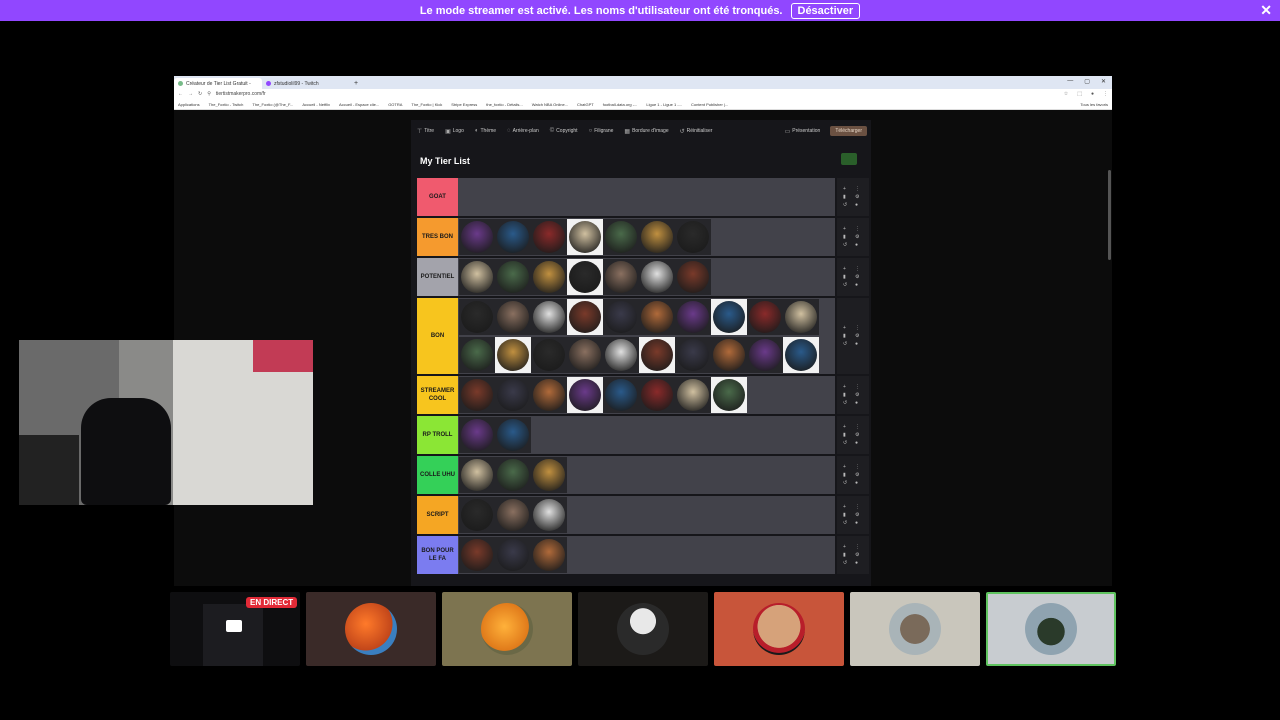 The image size is (1280, 720). I want to click on toolbar-r-initialiser-button: ↺ Réinitialiser, so click(696, 131).